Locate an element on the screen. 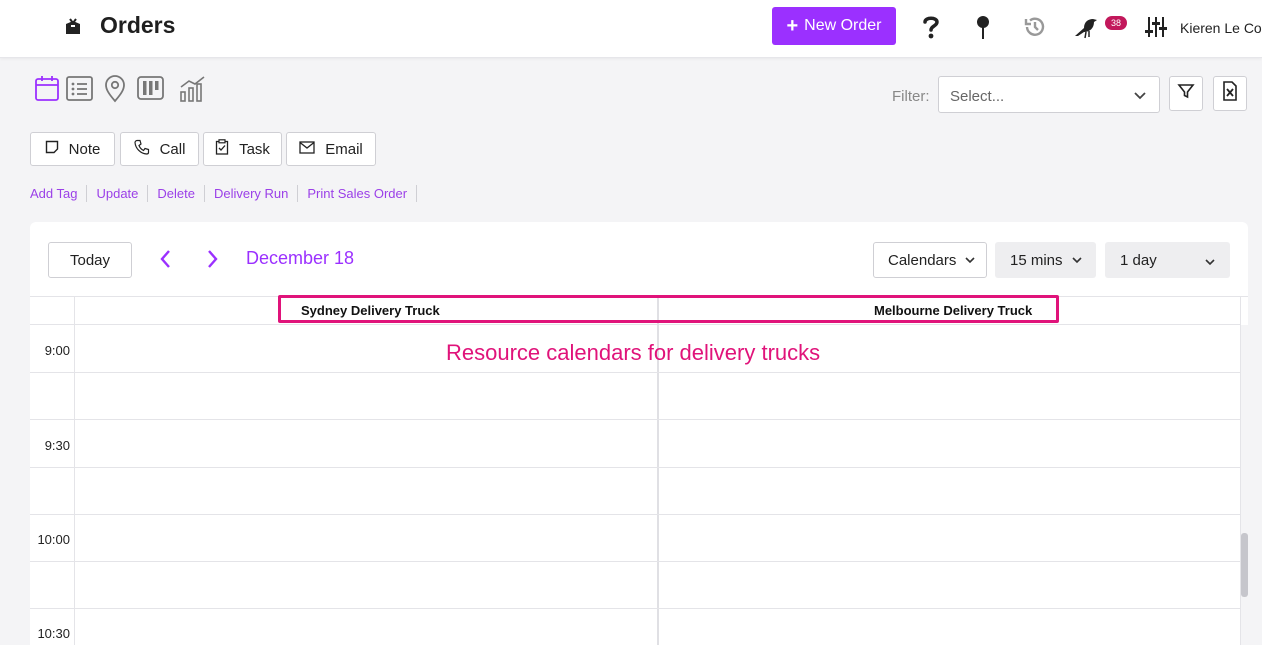  bird-icon is located at coordinates (1087, 27).